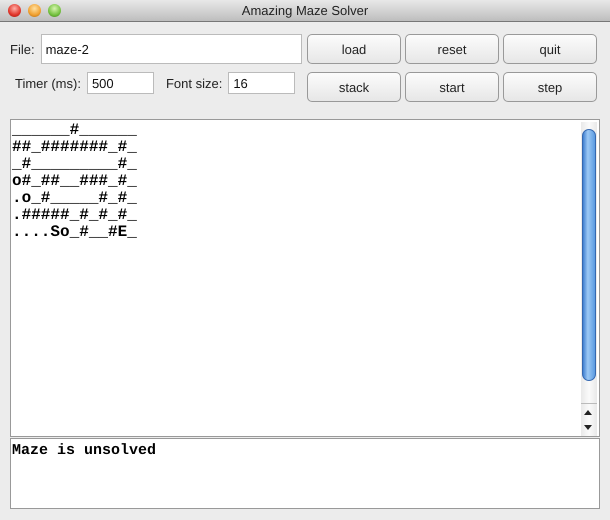 This screenshot has height=520, width=610. Describe the element at coordinates (54, 10) in the screenshot. I see `zoom-icon` at that location.